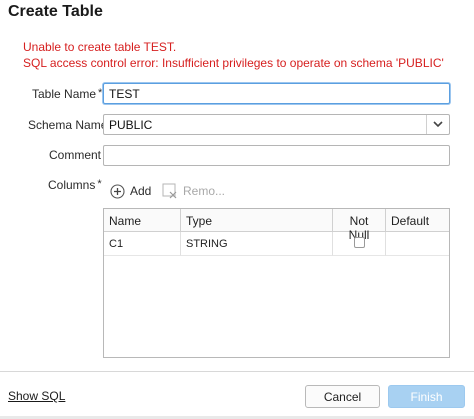 The width and height of the screenshot is (474, 419). Describe the element at coordinates (36, 396) in the screenshot. I see `show-sql-link: Show SQL` at that location.